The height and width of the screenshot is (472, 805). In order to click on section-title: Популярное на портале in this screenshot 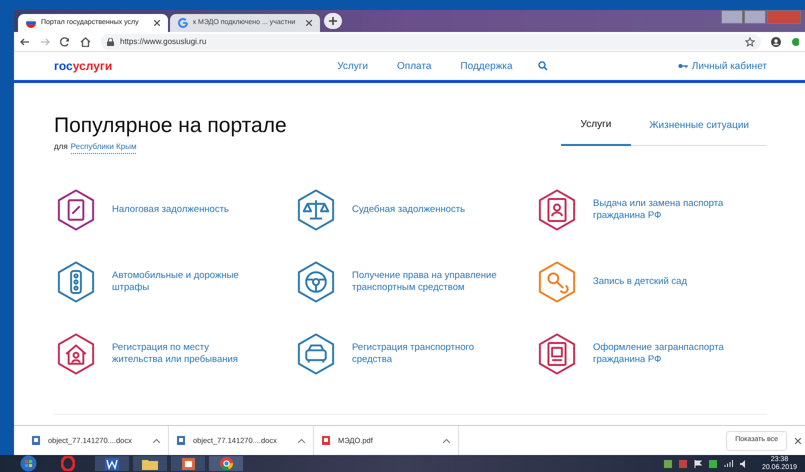, I will do `click(170, 126)`.